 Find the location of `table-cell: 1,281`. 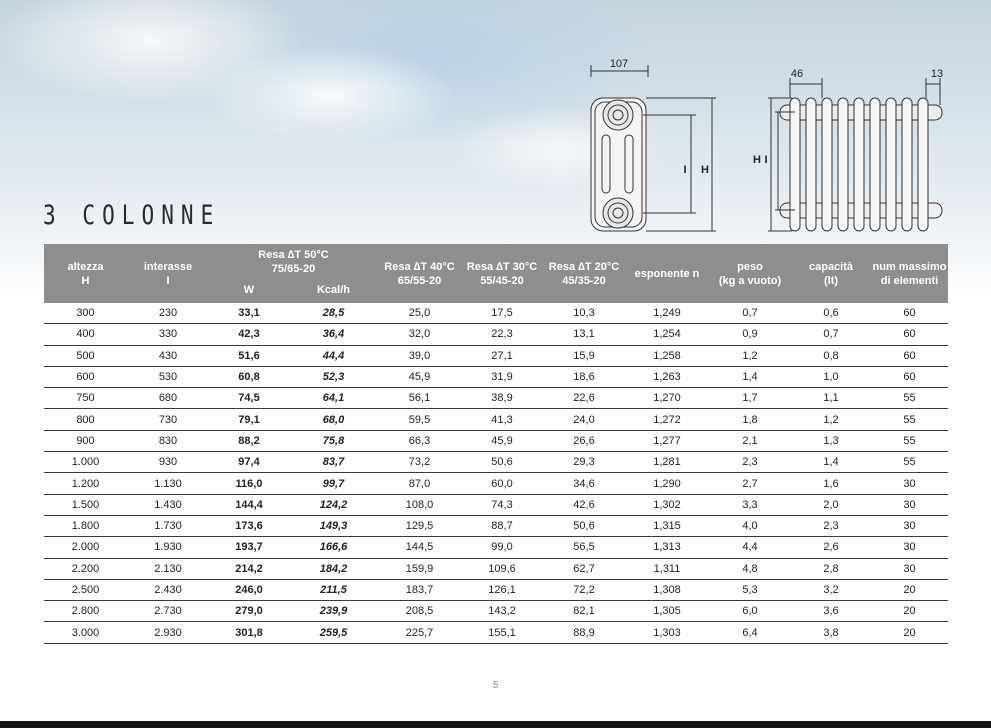

table-cell: 1,281 is located at coordinates (667, 462).